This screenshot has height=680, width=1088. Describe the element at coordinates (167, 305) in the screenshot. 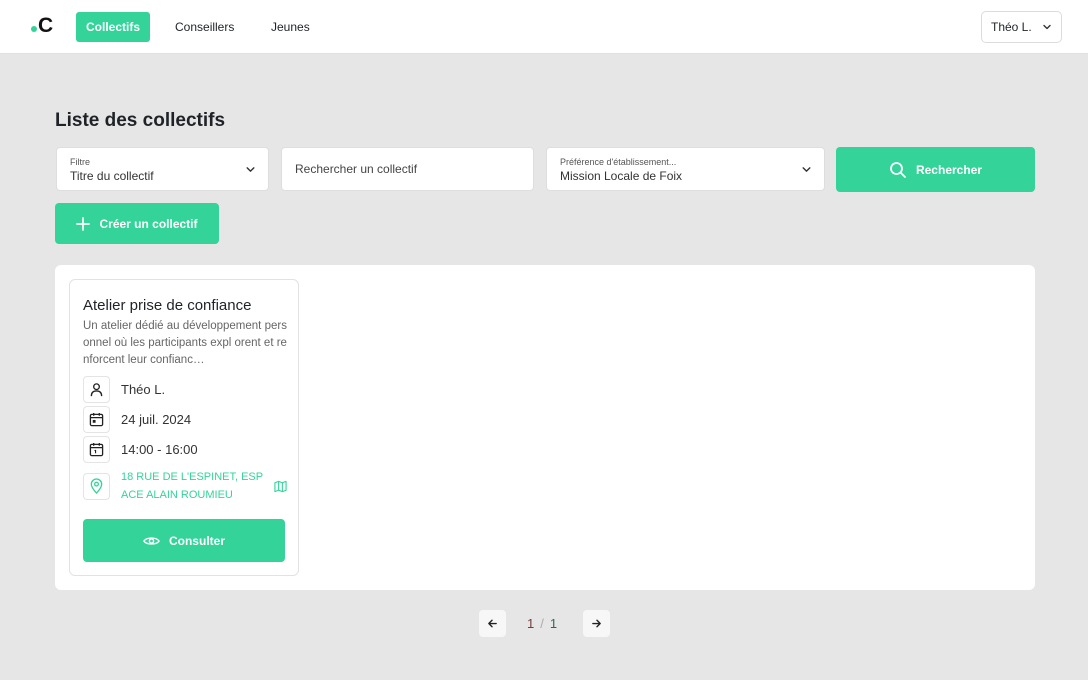

I see `card-title: Atelier prise de confiance` at that location.